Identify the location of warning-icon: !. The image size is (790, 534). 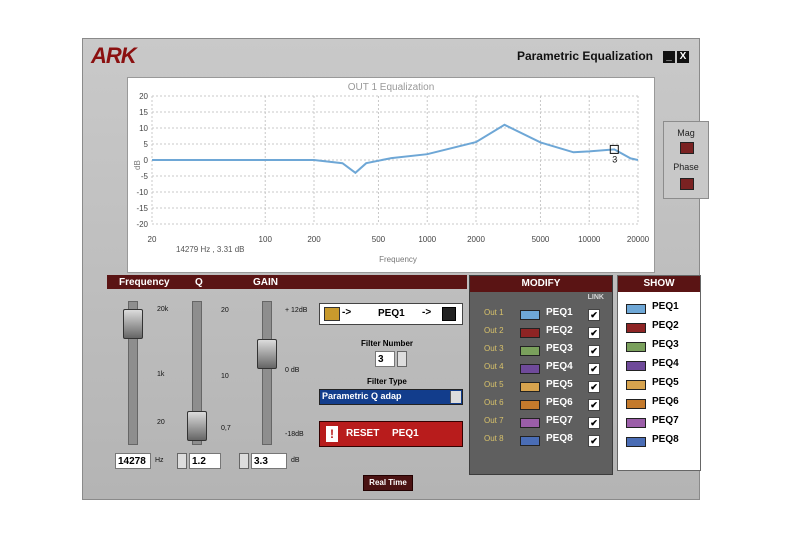
(332, 434).